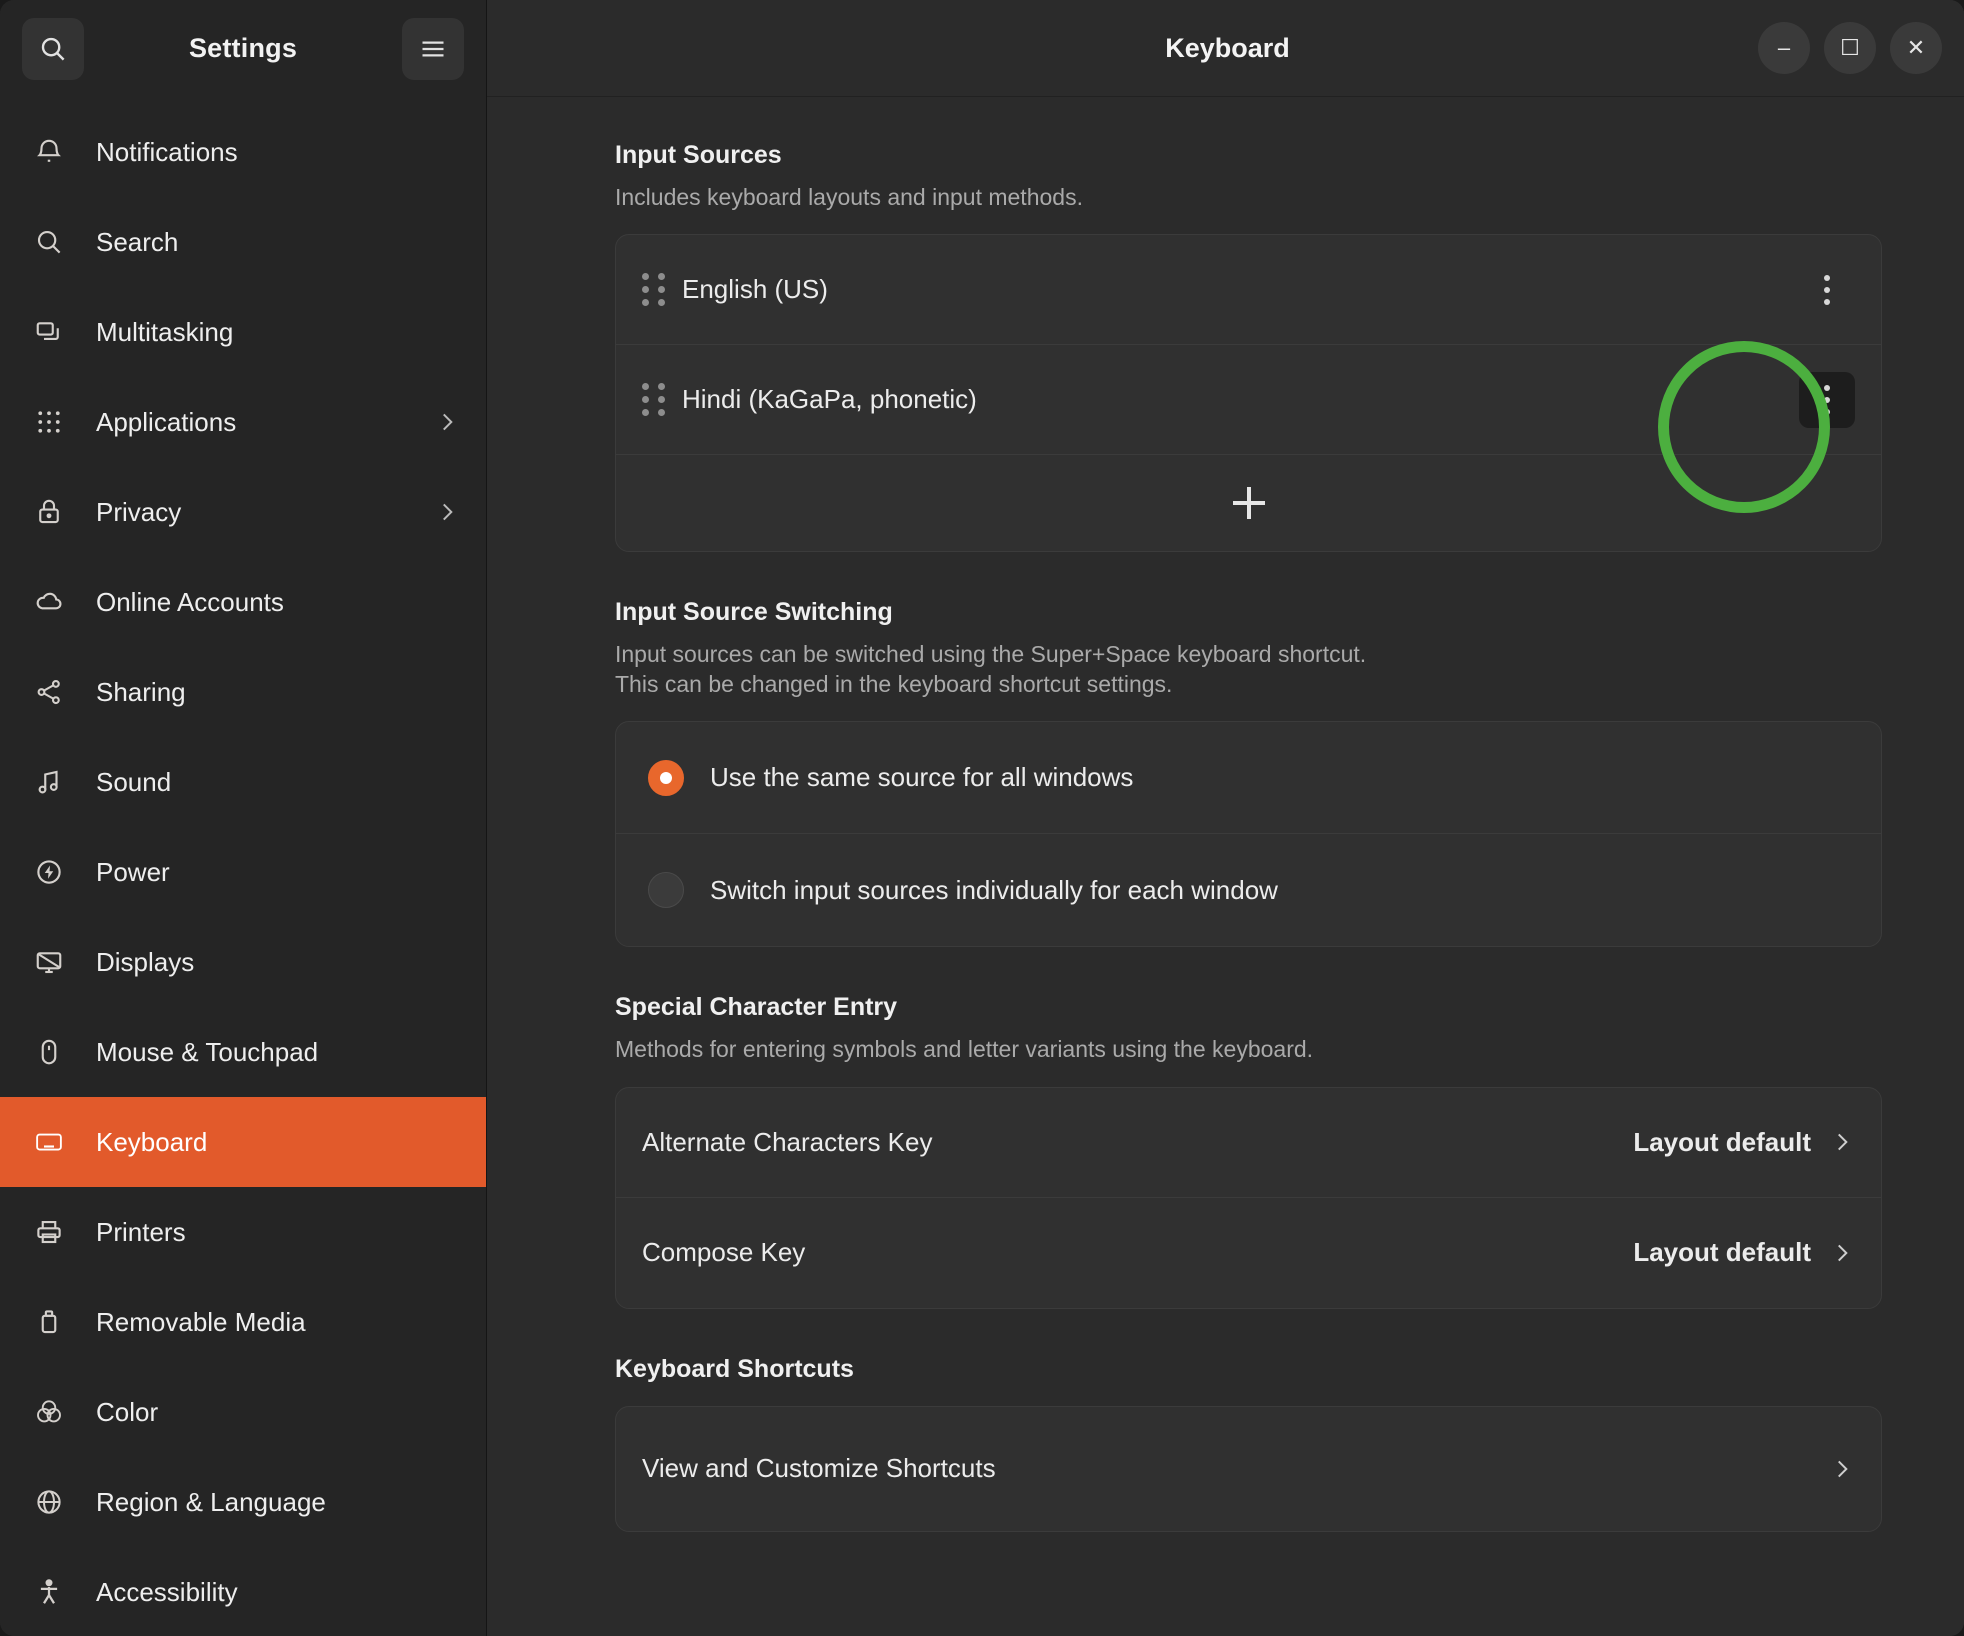 The image size is (1964, 1636). Describe the element at coordinates (243, 422) in the screenshot. I see `sidebar-item-applications: Applications` at that location.